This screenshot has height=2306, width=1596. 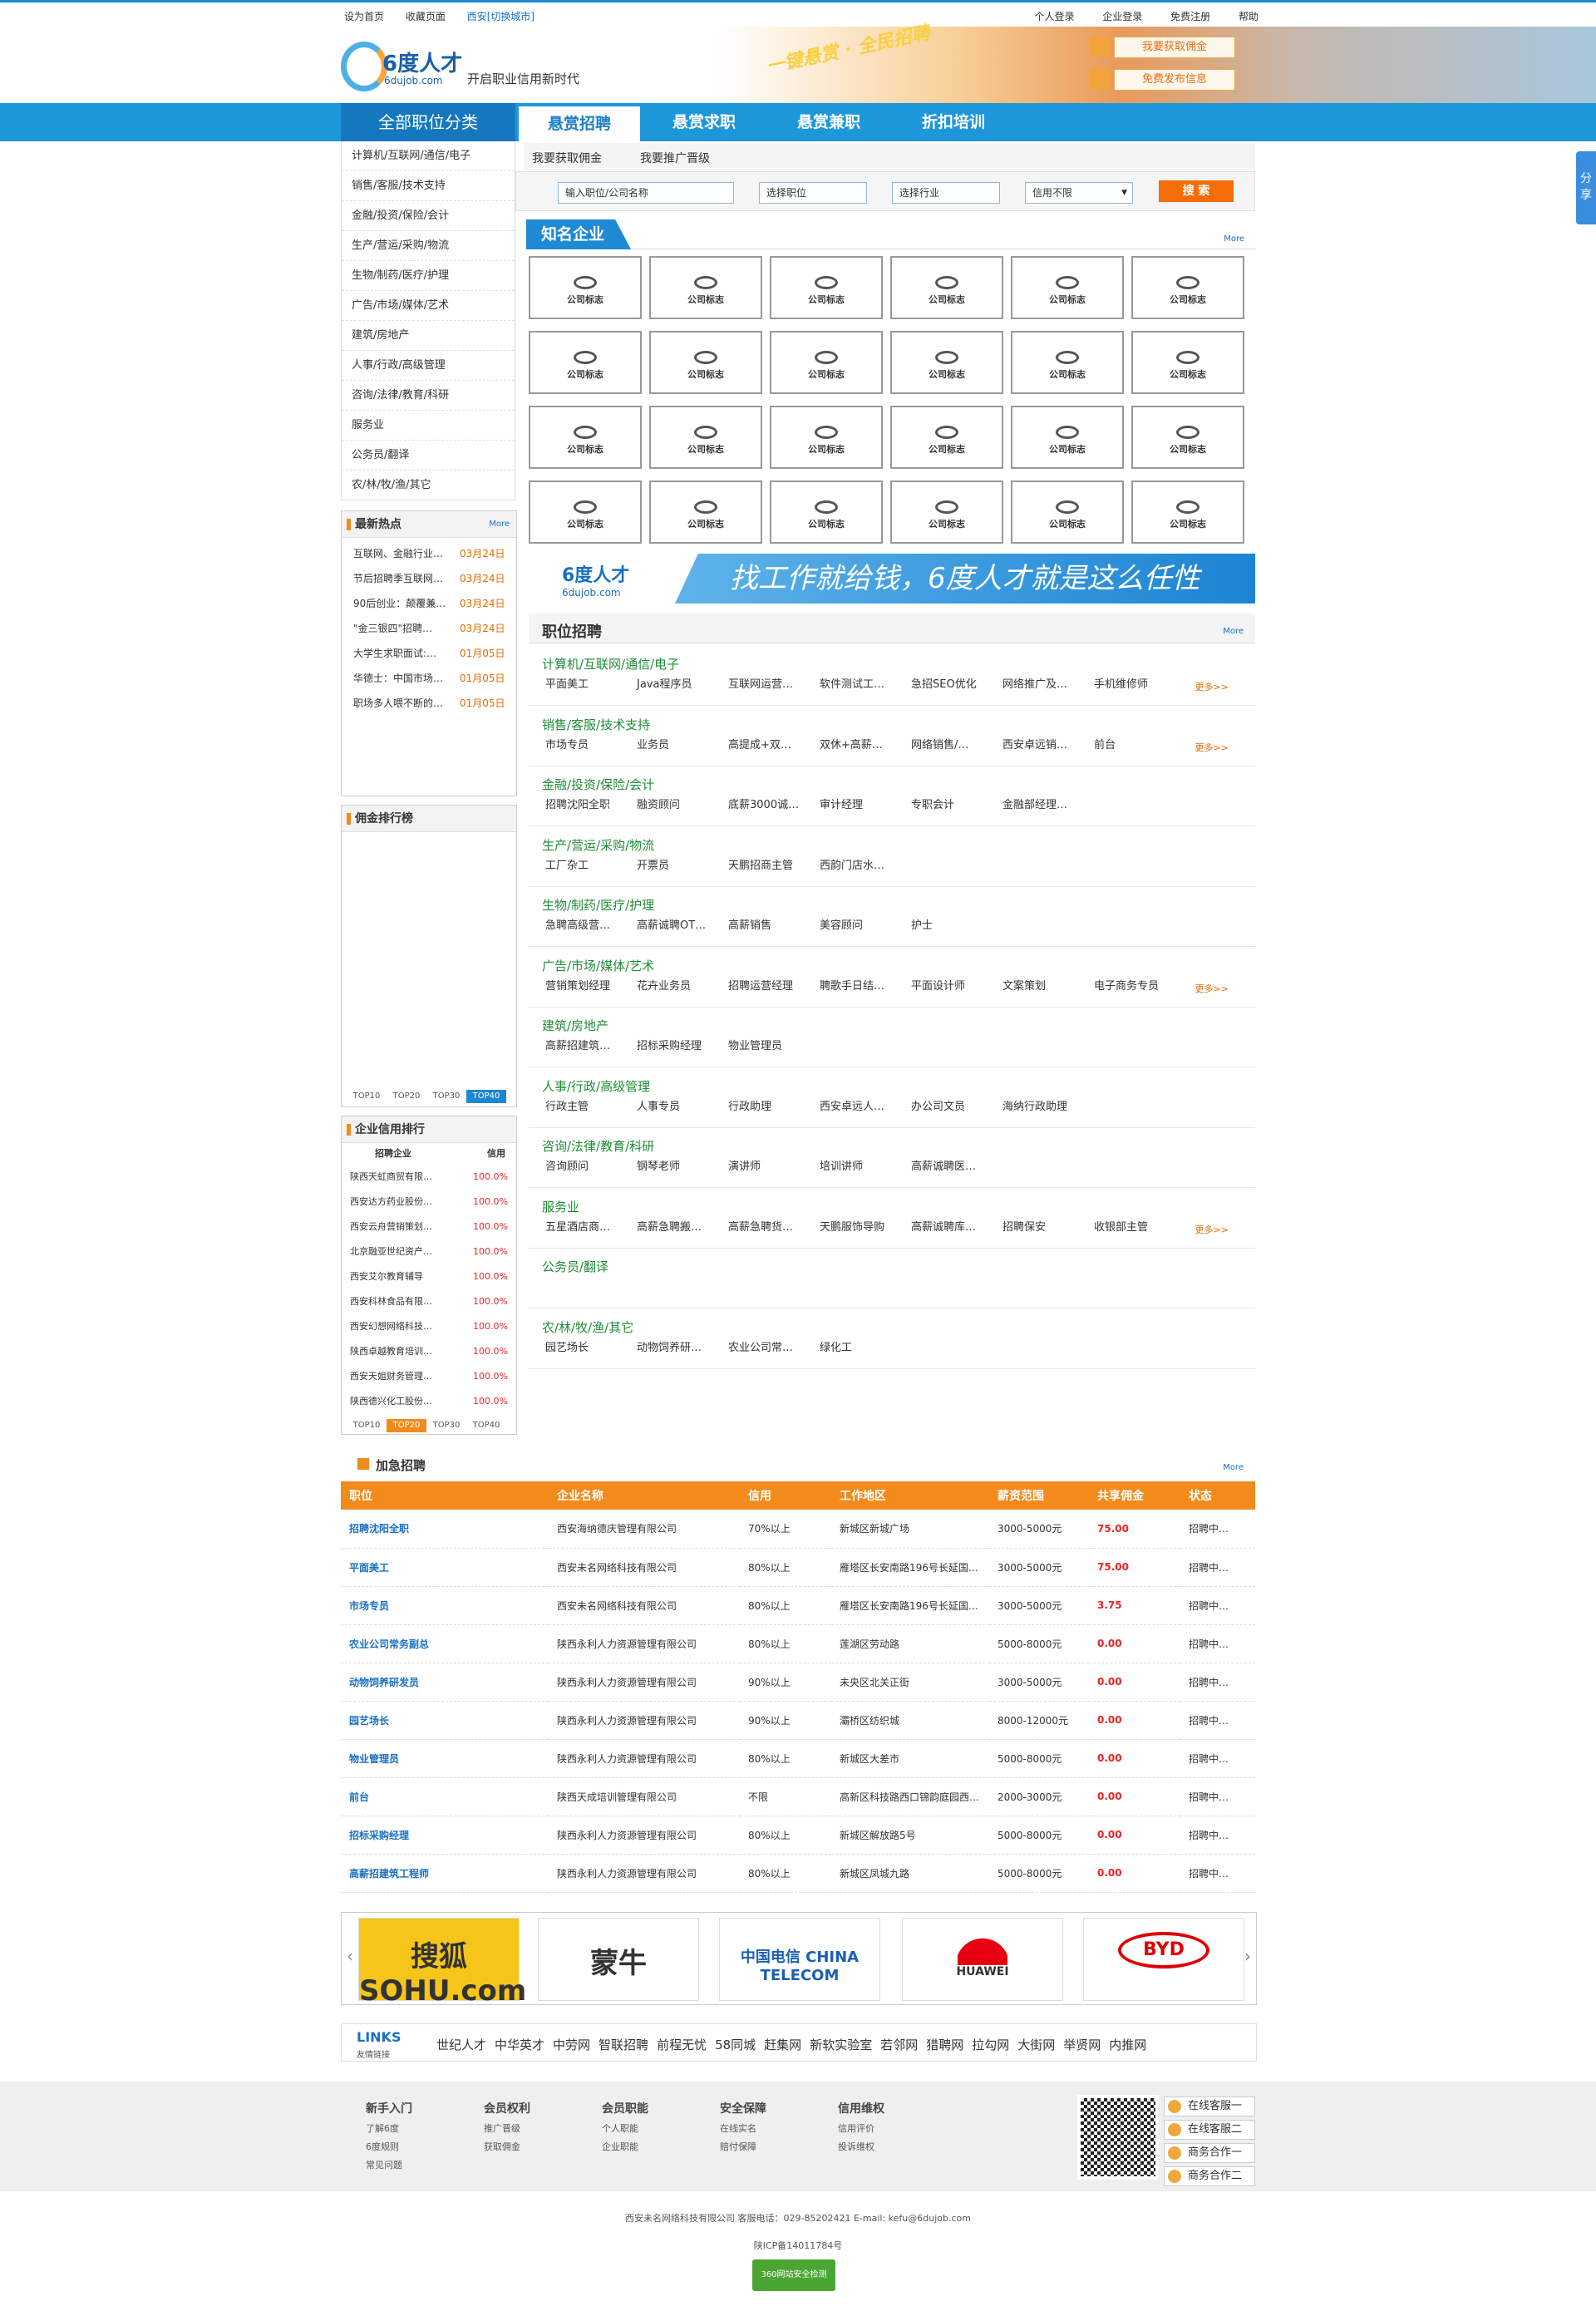 I want to click on job-item: Java程序员, so click(x=682, y=683).